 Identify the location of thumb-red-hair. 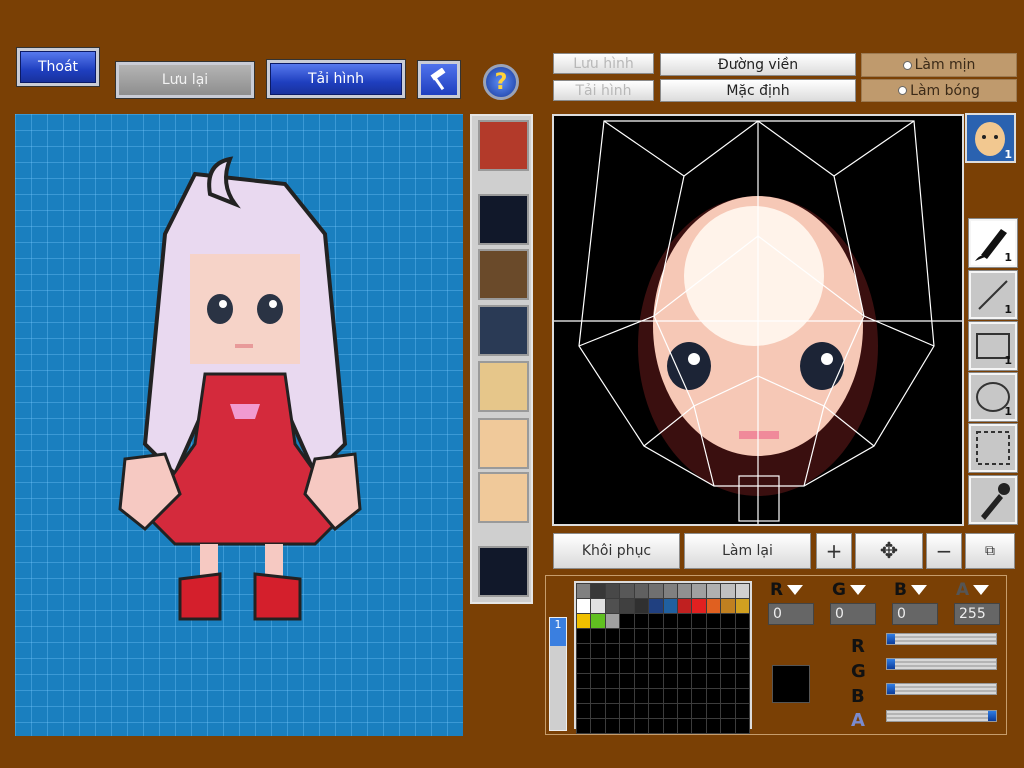
(503, 145).